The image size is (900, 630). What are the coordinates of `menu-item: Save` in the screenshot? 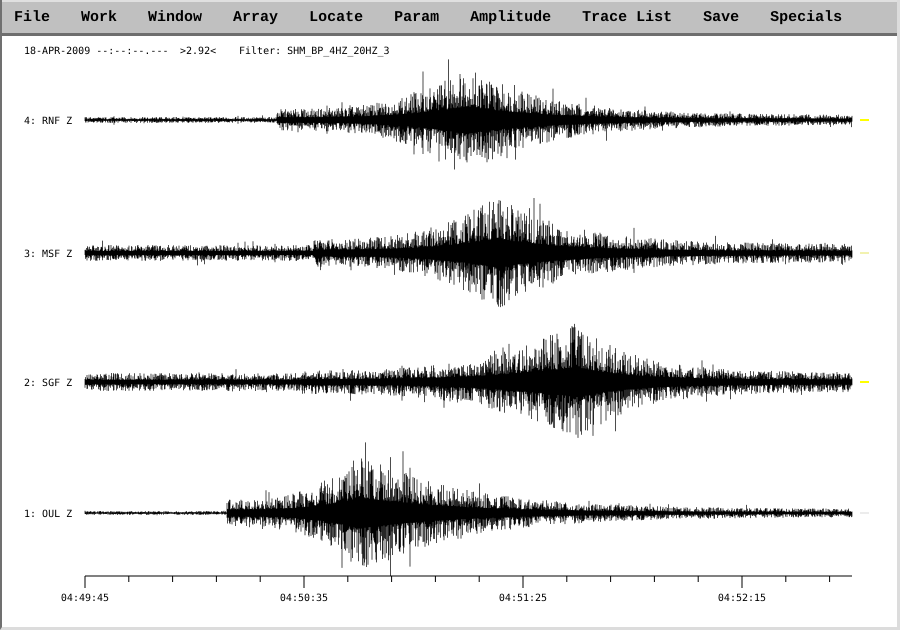 It's located at (721, 17).